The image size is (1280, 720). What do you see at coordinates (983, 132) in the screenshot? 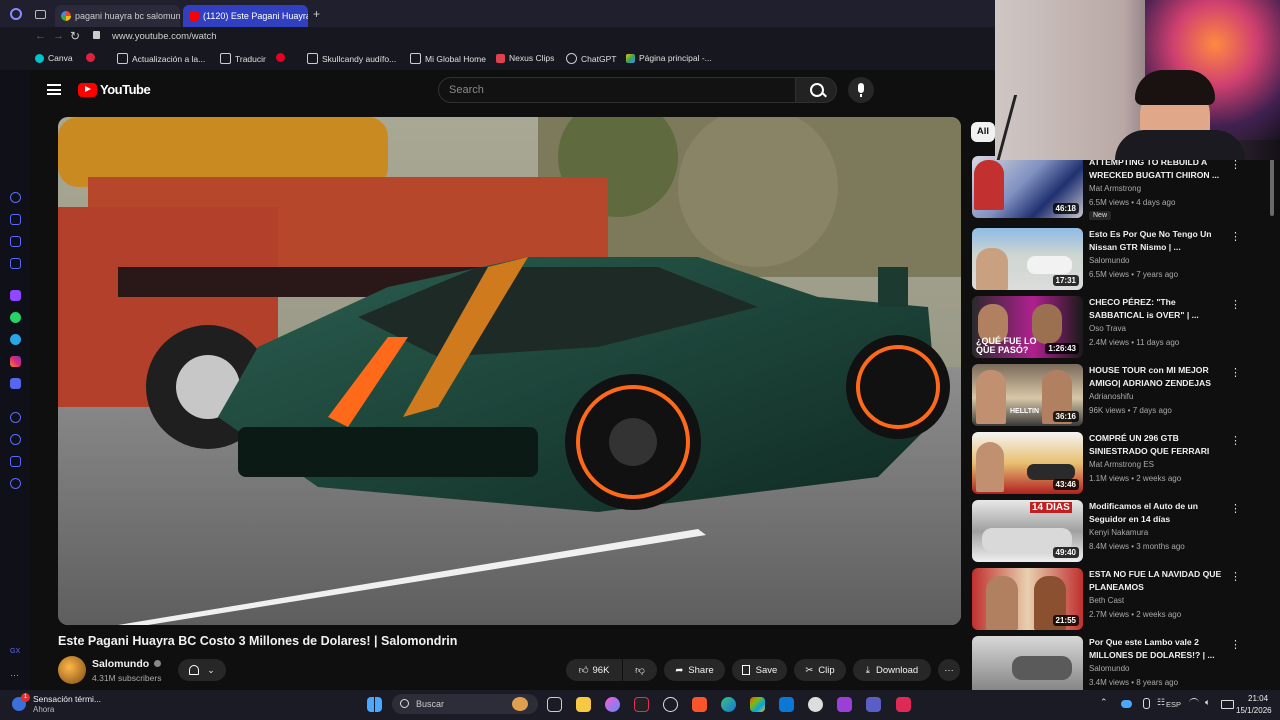
I see `filter-chip-all: All` at bounding box center [983, 132].